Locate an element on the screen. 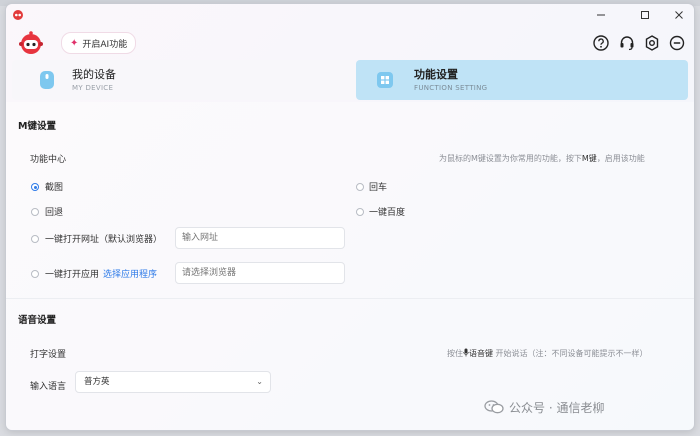 This screenshot has width=700, height=436. option-back-label: 回退 is located at coordinates (54, 211).